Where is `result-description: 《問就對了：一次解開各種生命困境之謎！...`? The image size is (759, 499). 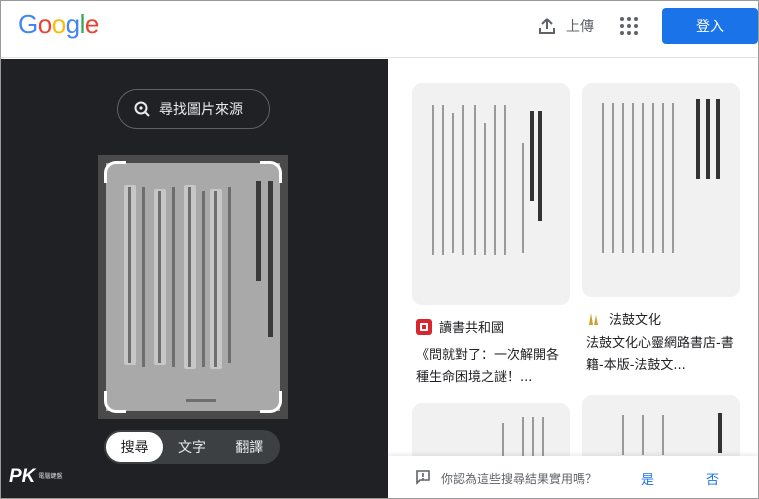
result-description: 《問就對了：一次解開各種生命困境之謎！... is located at coordinates (493, 367).